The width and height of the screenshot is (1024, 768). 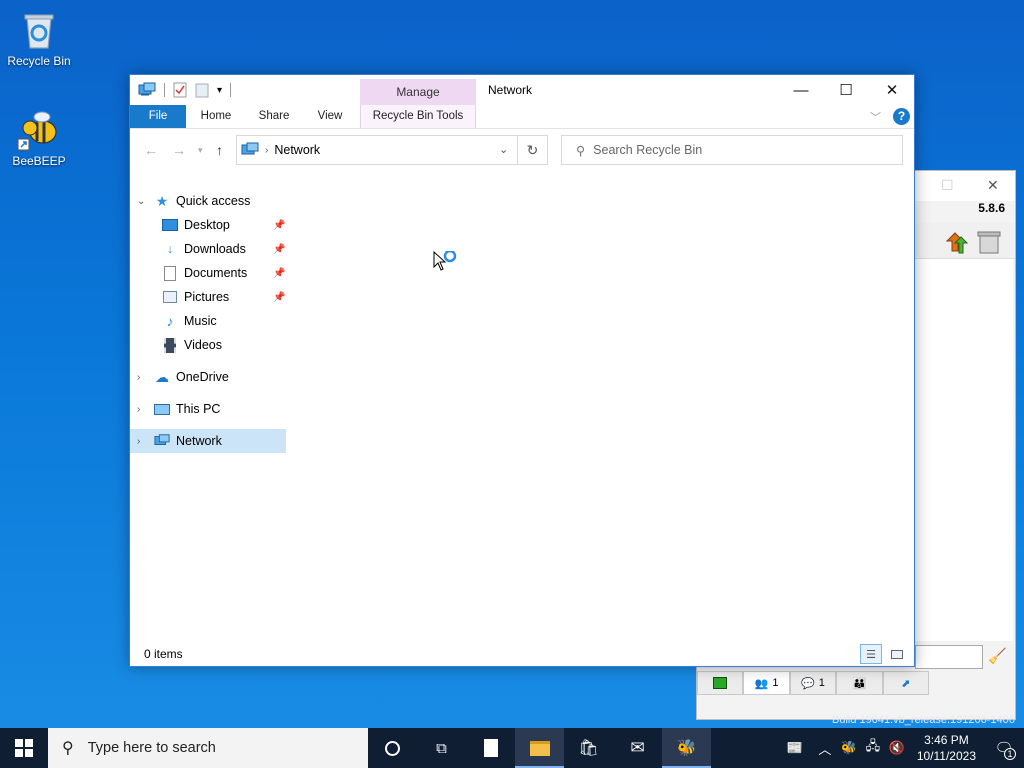 I want to click on tree-item-label: Videos, so click(x=203, y=345).